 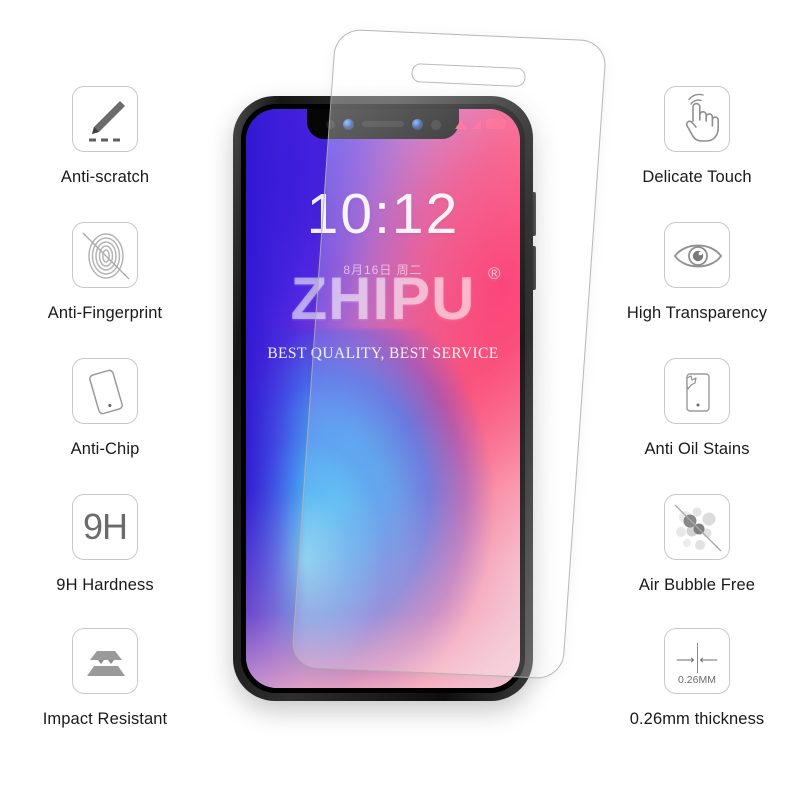 What do you see at coordinates (697, 391) in the screenshot?
I see `oil-stain-phone-icon` at bounding box center [697, 391].